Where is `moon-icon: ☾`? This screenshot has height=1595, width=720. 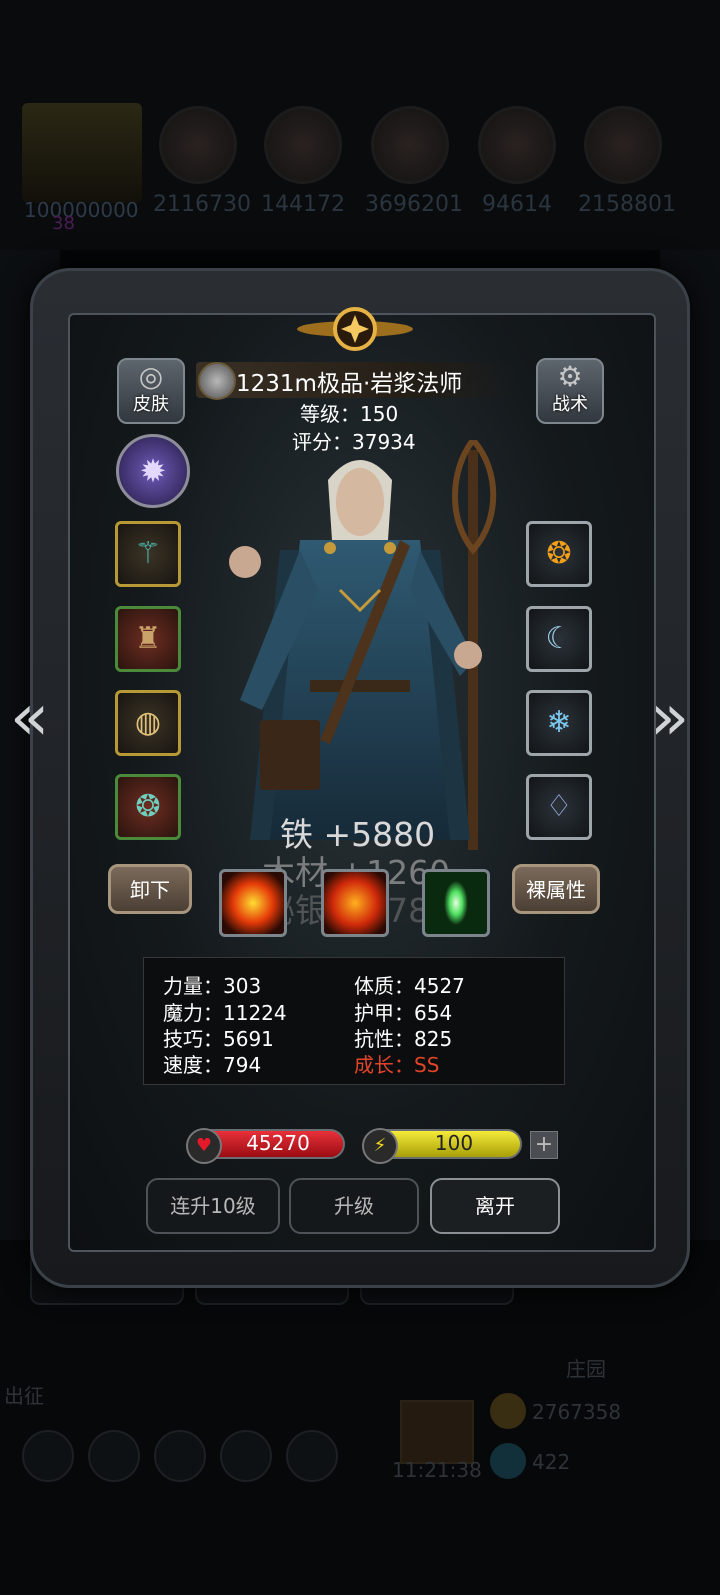 moon-icon: ☾ is located at coordinates (559, 638).